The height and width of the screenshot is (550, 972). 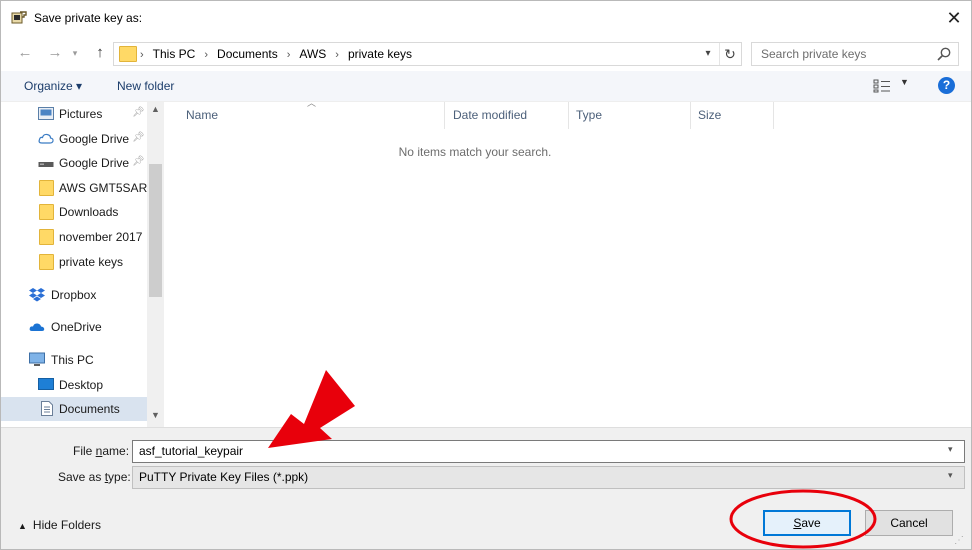 What do you see at coordinates (89, 409) in the screenshot?
I see `nav-item-label: Documents` at bounding box center [89, 409].